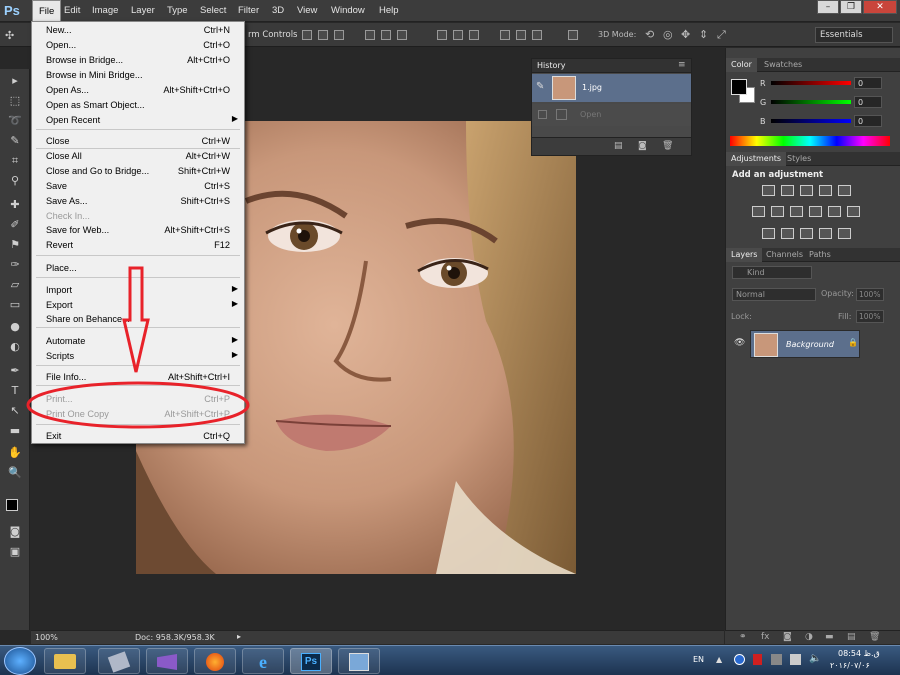  What do you see at coordinates (15, 532) in the screenshot?
I see `quick-mask-icon: ◙` at bounding box center [15, 532].